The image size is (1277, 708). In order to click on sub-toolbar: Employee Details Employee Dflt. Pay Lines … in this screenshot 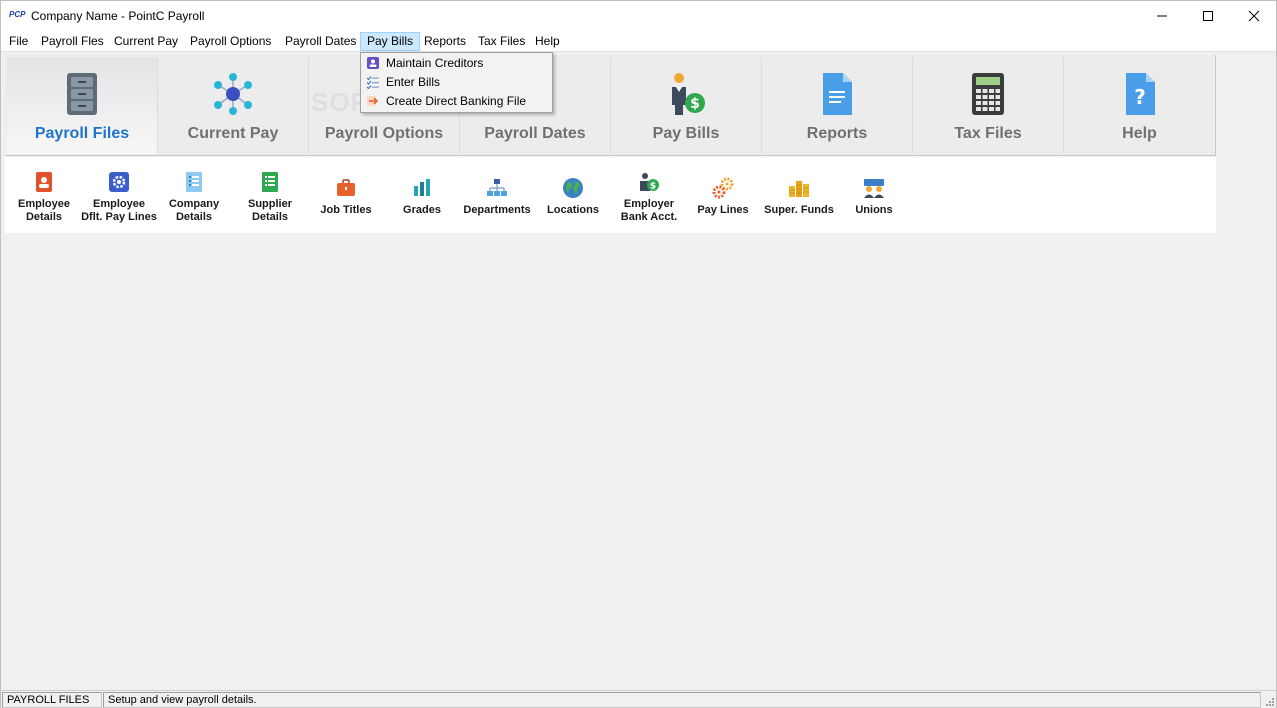, I will do `click(610, 195)`.